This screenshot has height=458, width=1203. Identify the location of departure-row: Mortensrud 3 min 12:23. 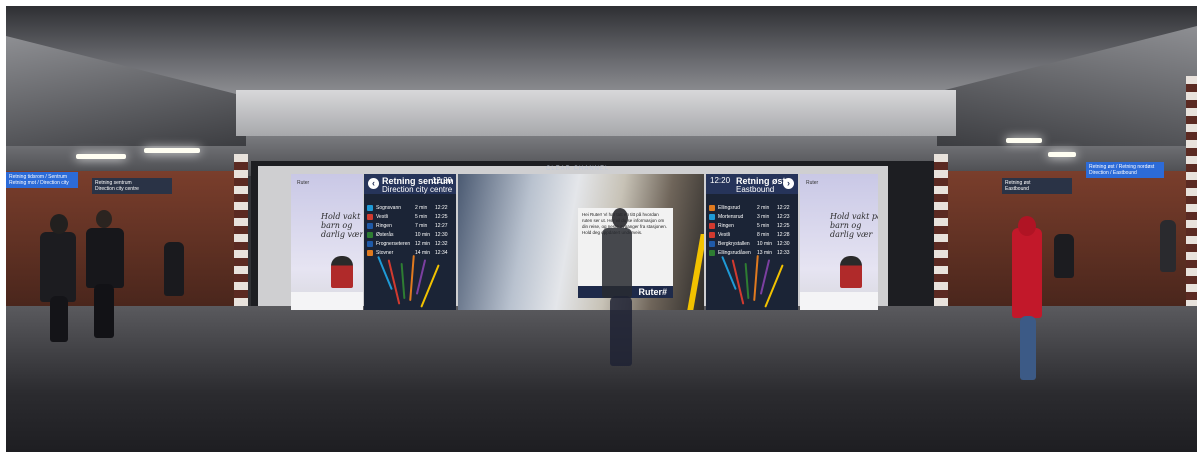
(752, 217).